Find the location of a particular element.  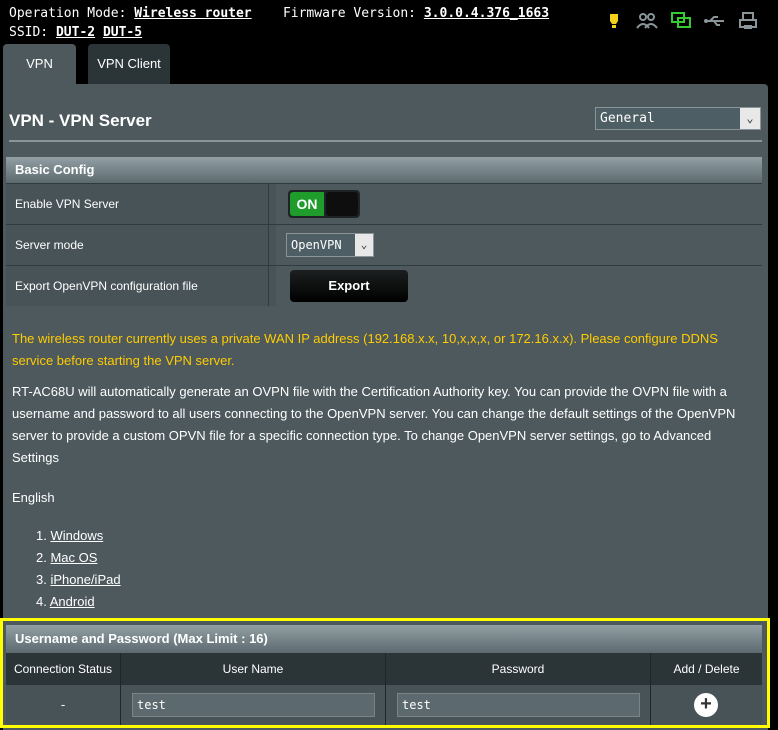

enable-vpn-label: Enable VPN Server is located at coordinates (67, 204).